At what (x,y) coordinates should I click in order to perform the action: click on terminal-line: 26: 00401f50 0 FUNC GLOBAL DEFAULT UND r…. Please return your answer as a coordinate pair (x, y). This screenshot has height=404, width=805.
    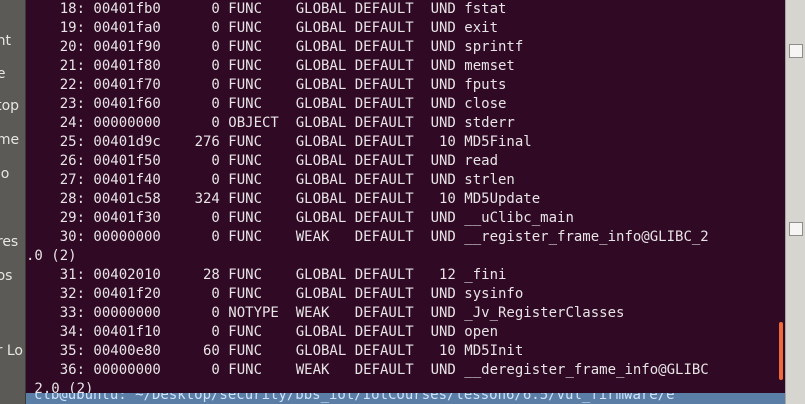
    Looking at the image, I should click on (262, 161).